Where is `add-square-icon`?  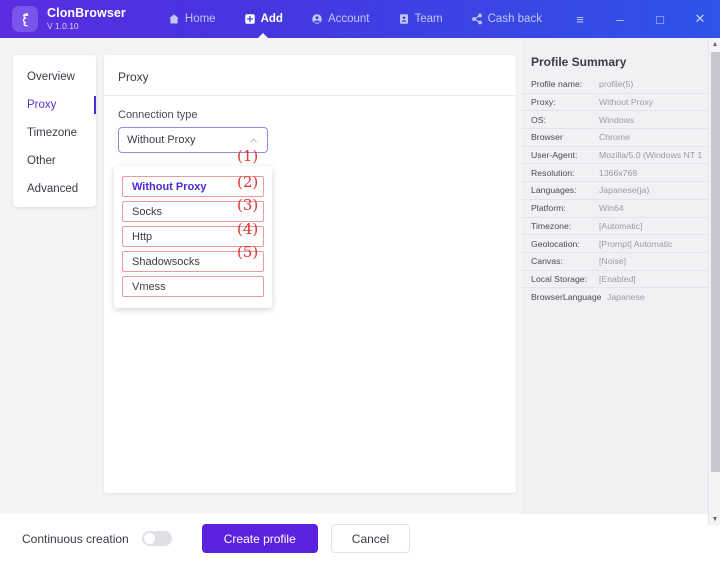 add-square-icon is located at coordinates (250, 19).